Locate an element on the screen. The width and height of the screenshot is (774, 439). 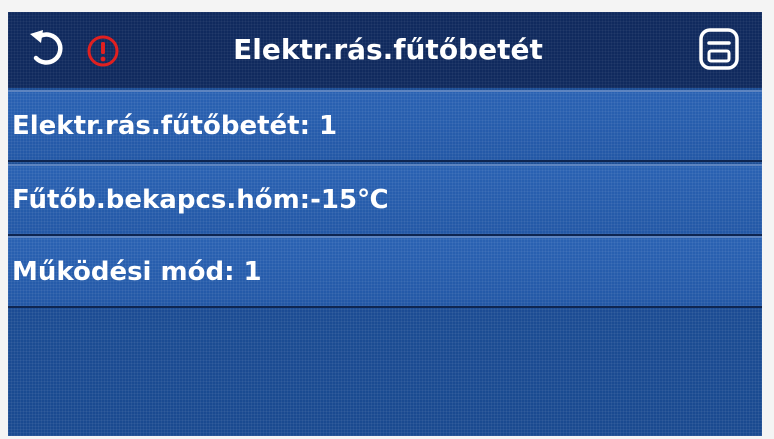
page-title: Elektr.rás.fűtőbetét is located at coordinates (388, 49).